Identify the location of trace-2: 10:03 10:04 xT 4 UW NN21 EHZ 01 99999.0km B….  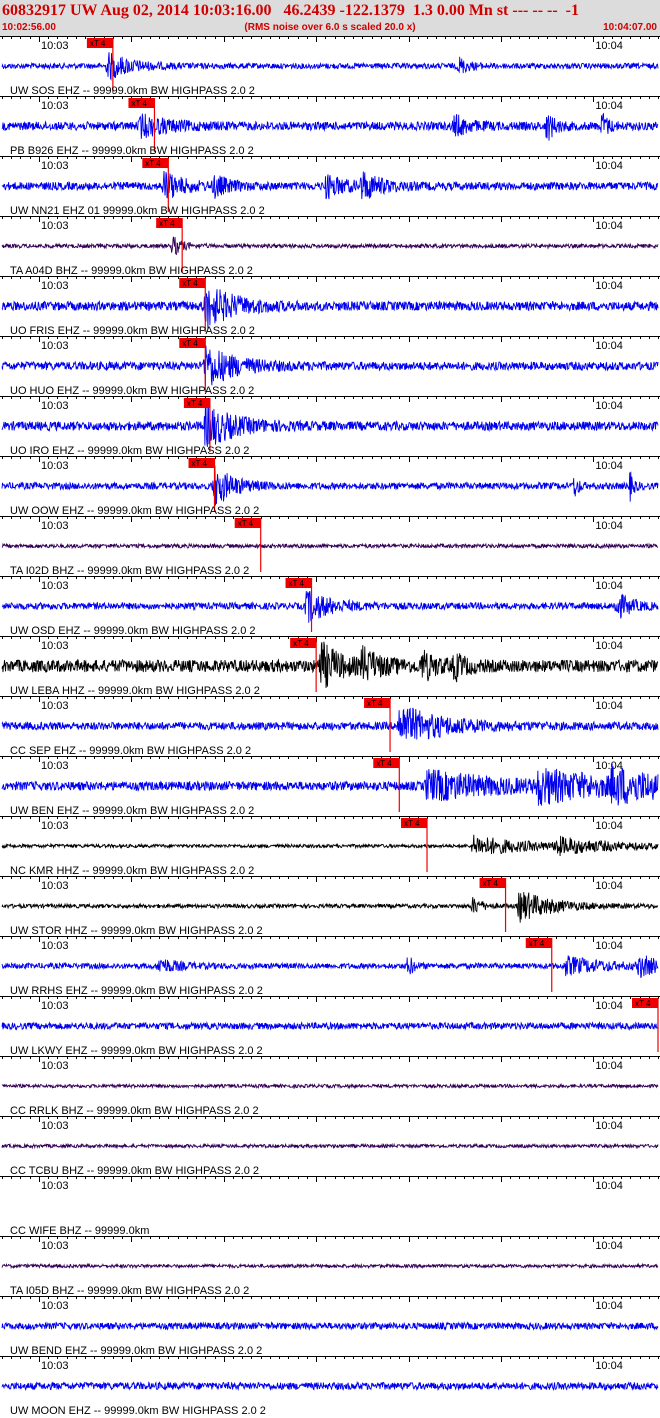
(330, 186).